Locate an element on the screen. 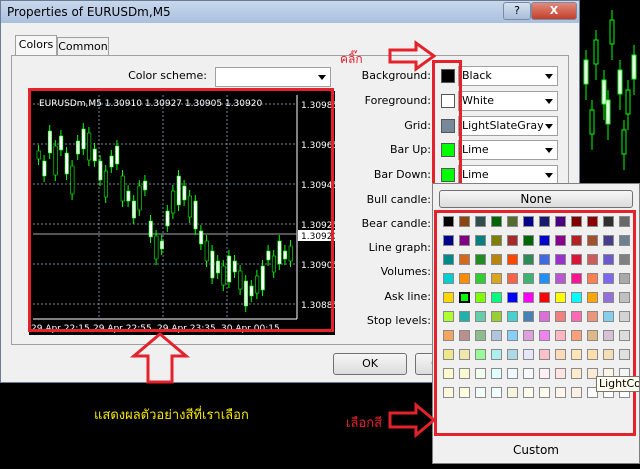  color-select: LightSlateGray is located at coordinates (508, 126).